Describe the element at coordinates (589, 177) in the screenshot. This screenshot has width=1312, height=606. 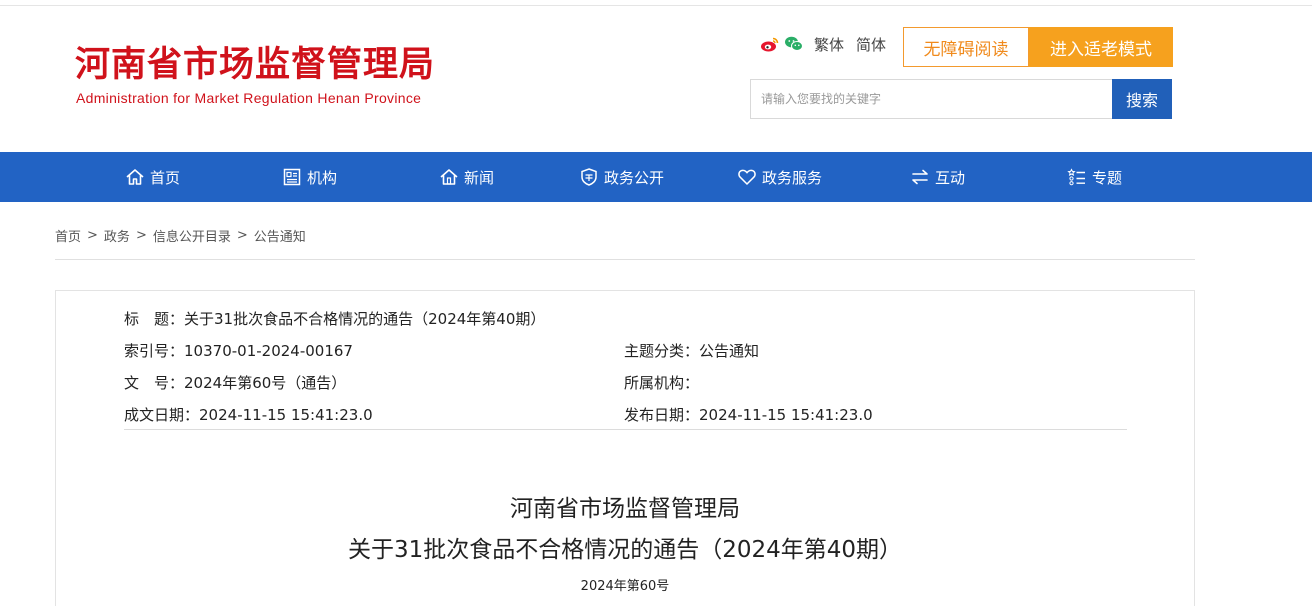
I see `shield-icon` at that location.